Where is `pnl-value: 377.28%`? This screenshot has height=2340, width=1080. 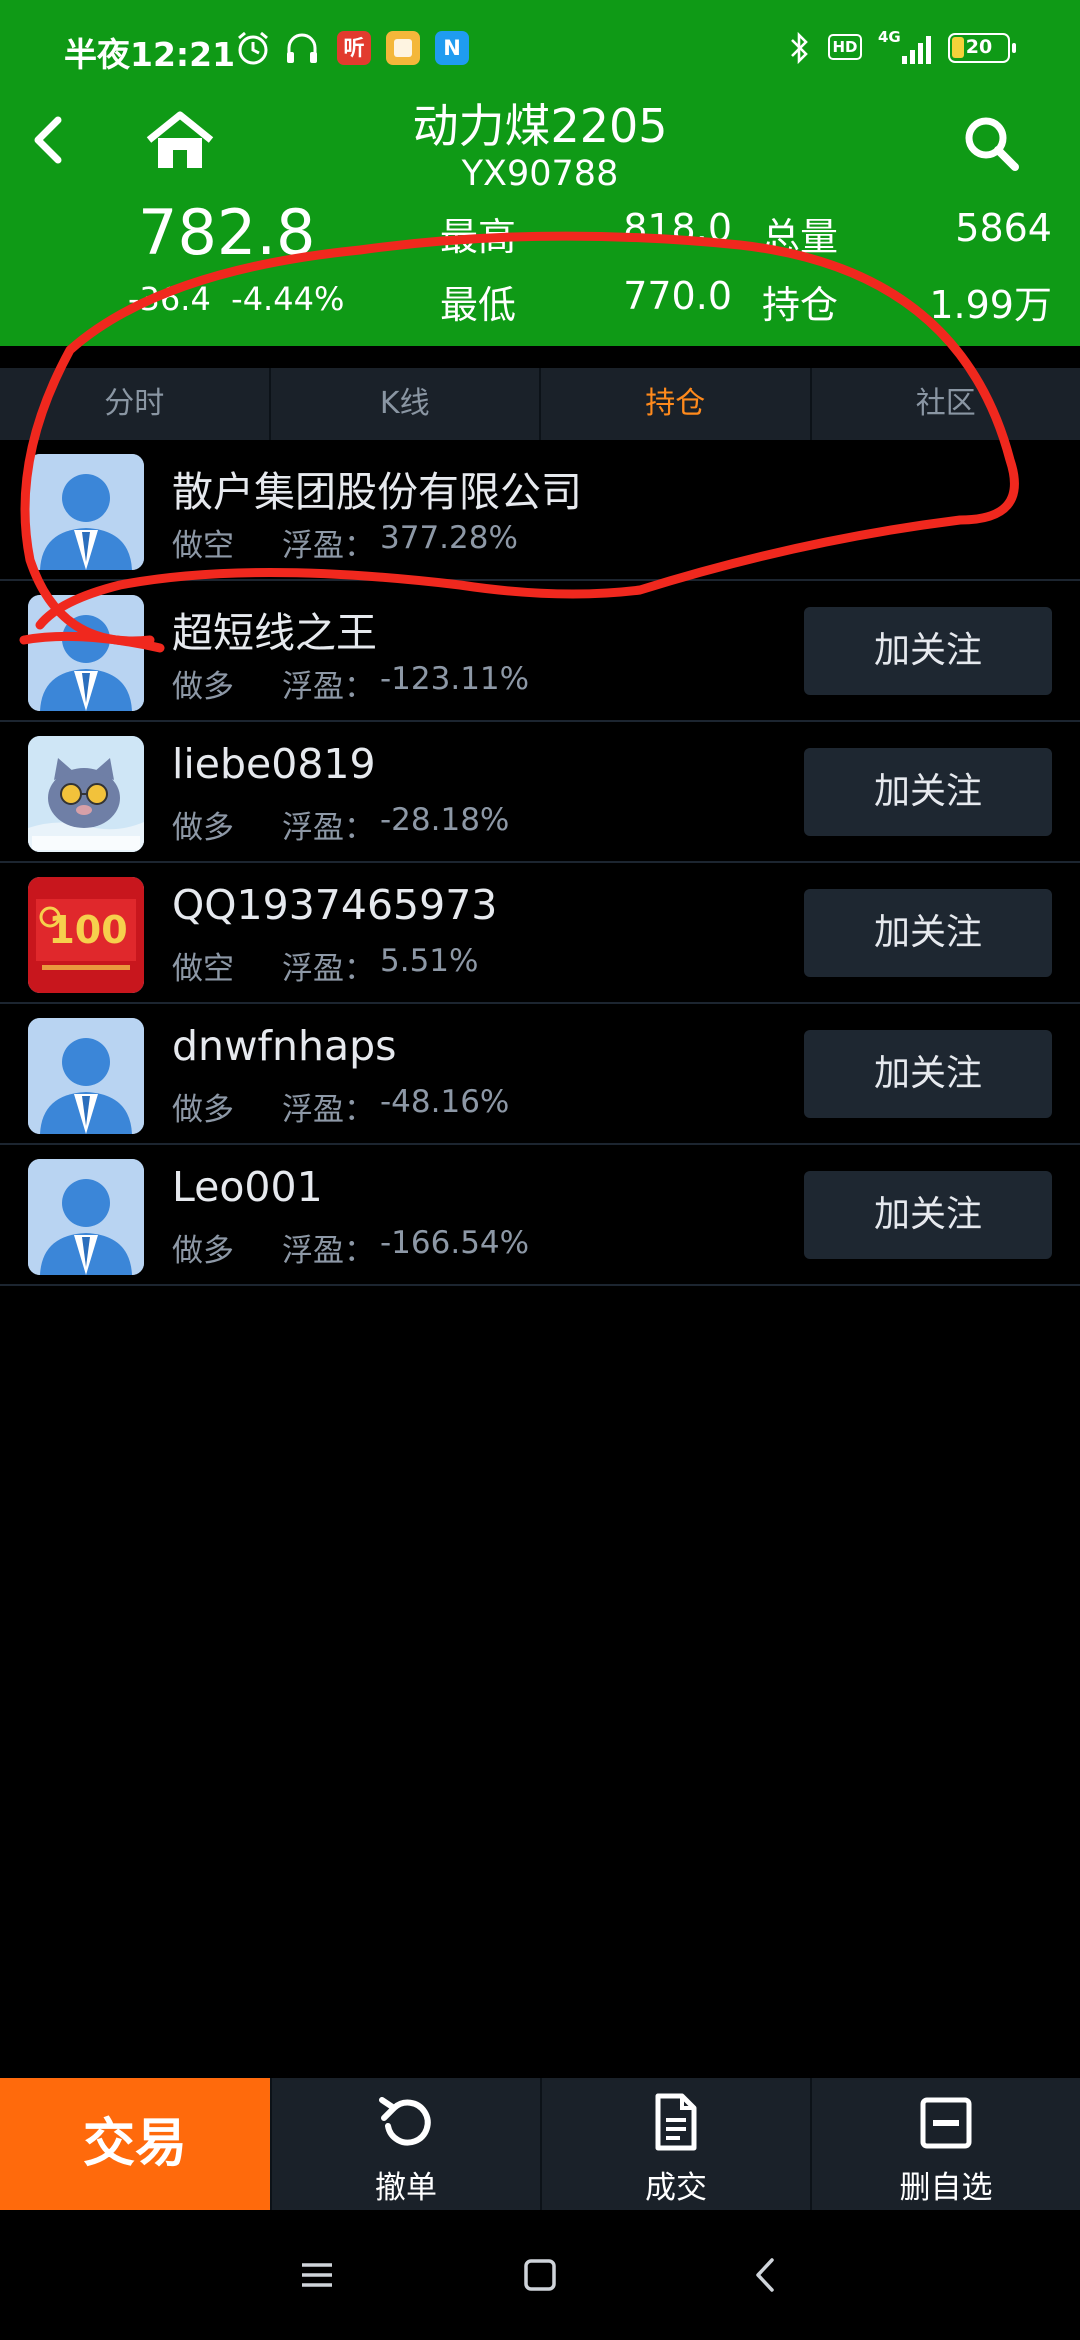
pnl-value: 377.28% is located at coordinates (449, 538).